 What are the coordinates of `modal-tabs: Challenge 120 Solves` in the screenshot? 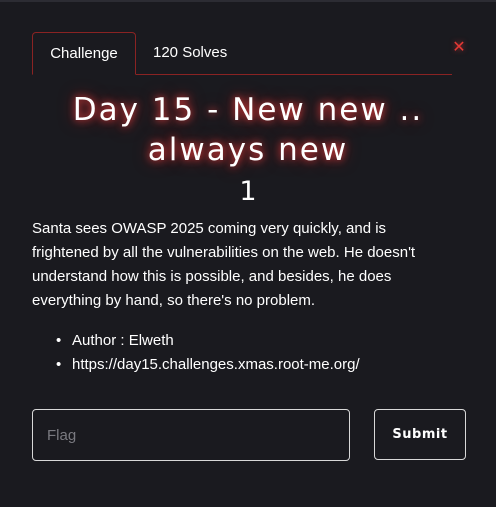 It's located at (242, 53).